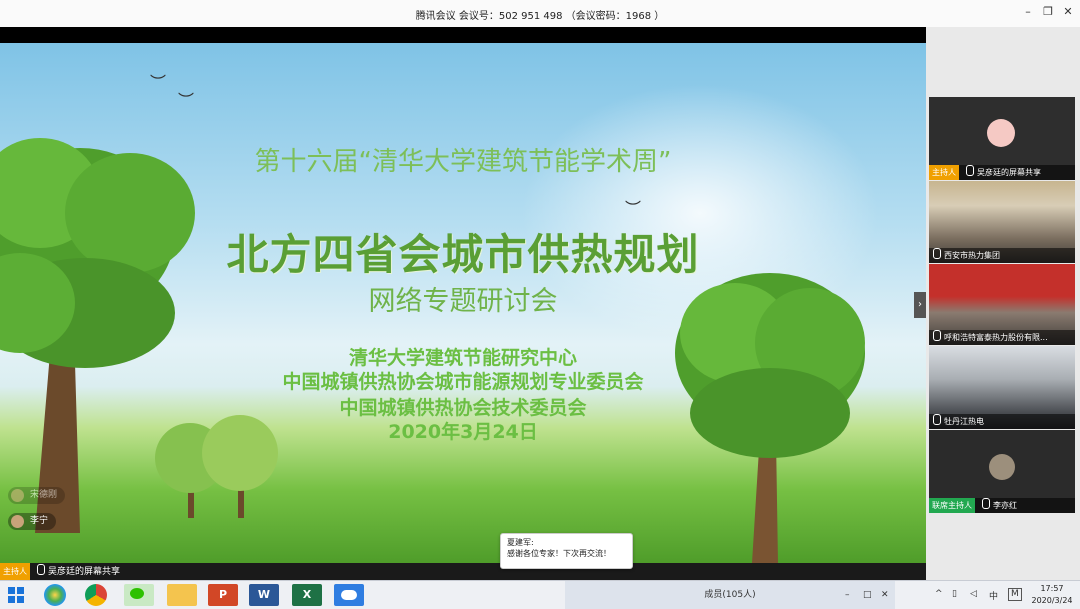 The height and width of the screenshot is (609, 1080). What do you see at coordinates (349, 595) in the screenshot?
I see `tencent-meeting-icon` at bounding box center [349, 595].